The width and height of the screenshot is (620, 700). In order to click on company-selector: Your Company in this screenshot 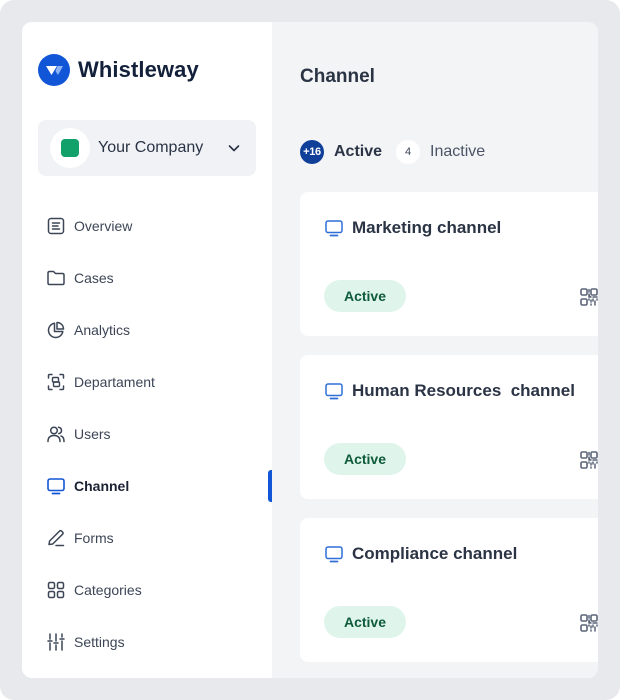, I will do `click(147, 148)`.